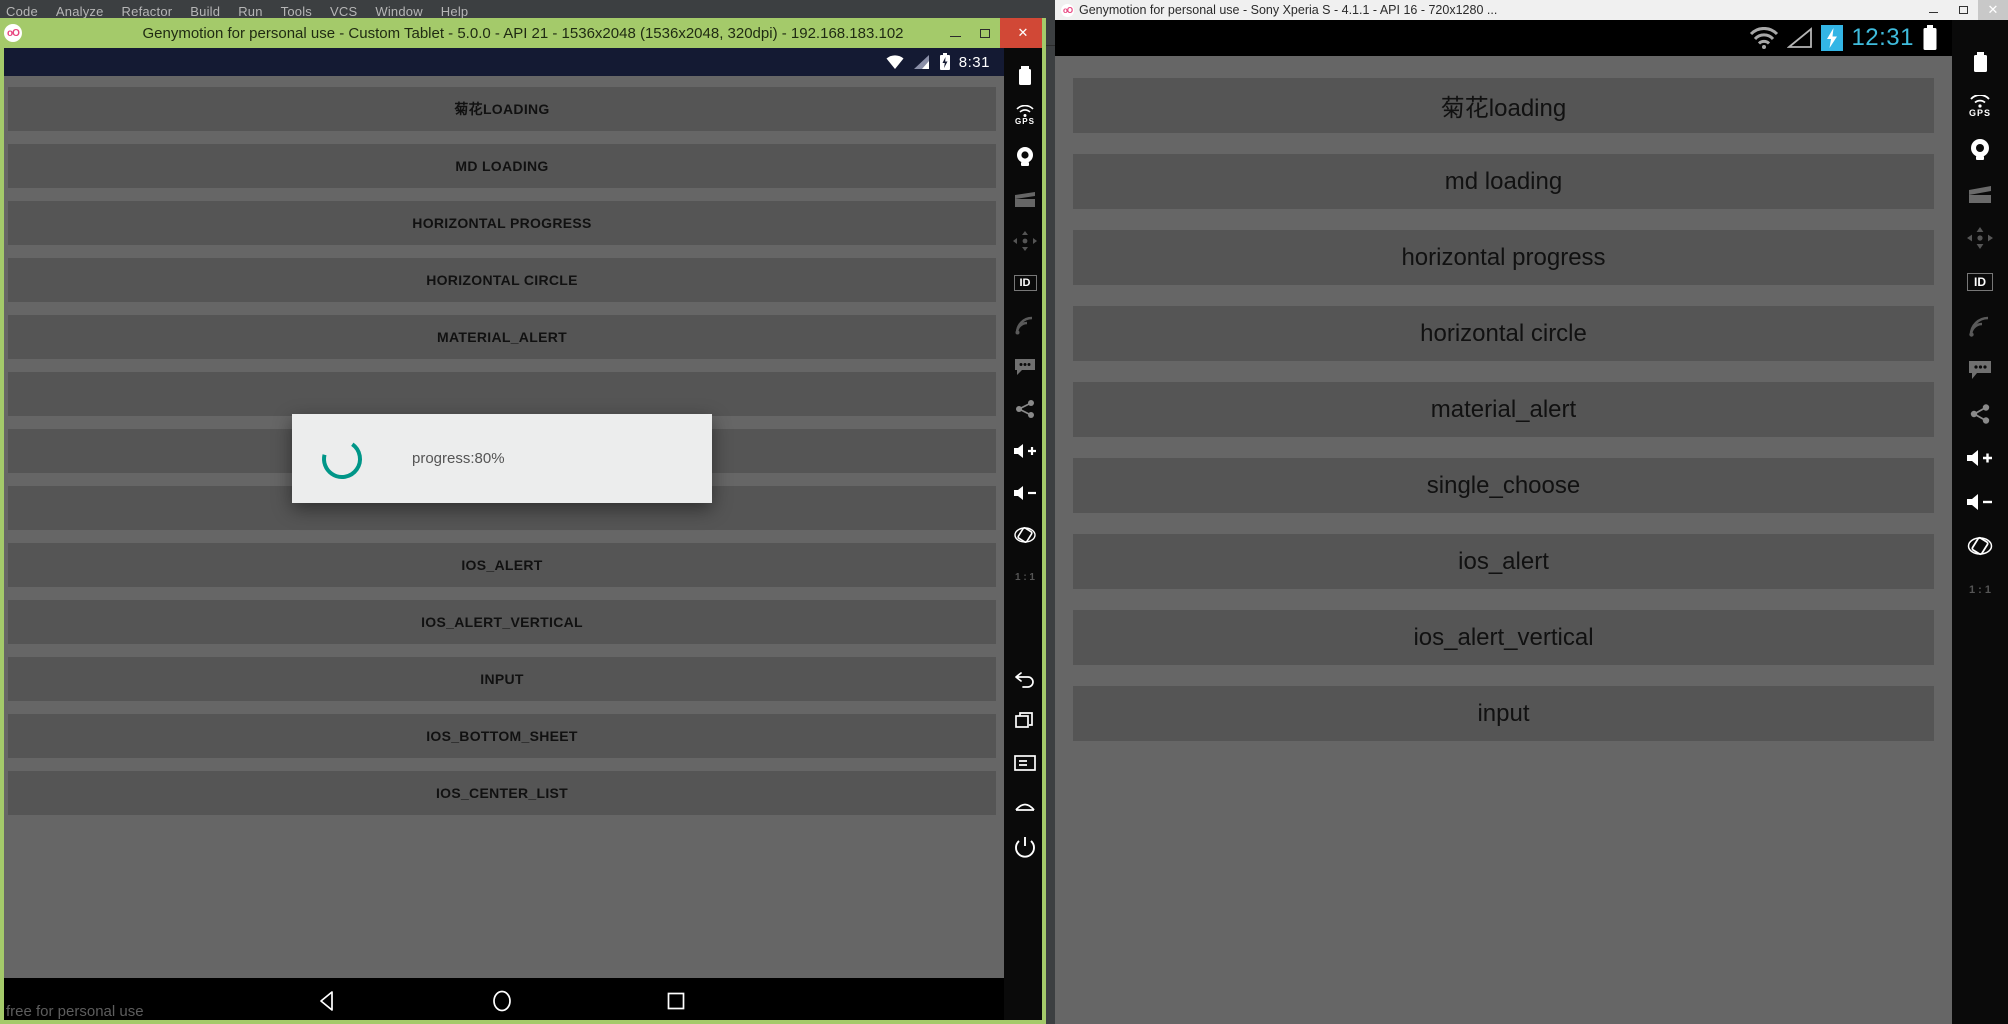 The image size is (2008, 1024). What do you see at coordinates (502, 280) in the screenshot?
I see `list-item: HORIZONTAL CIRCLE` at bounding box center [502, 280].